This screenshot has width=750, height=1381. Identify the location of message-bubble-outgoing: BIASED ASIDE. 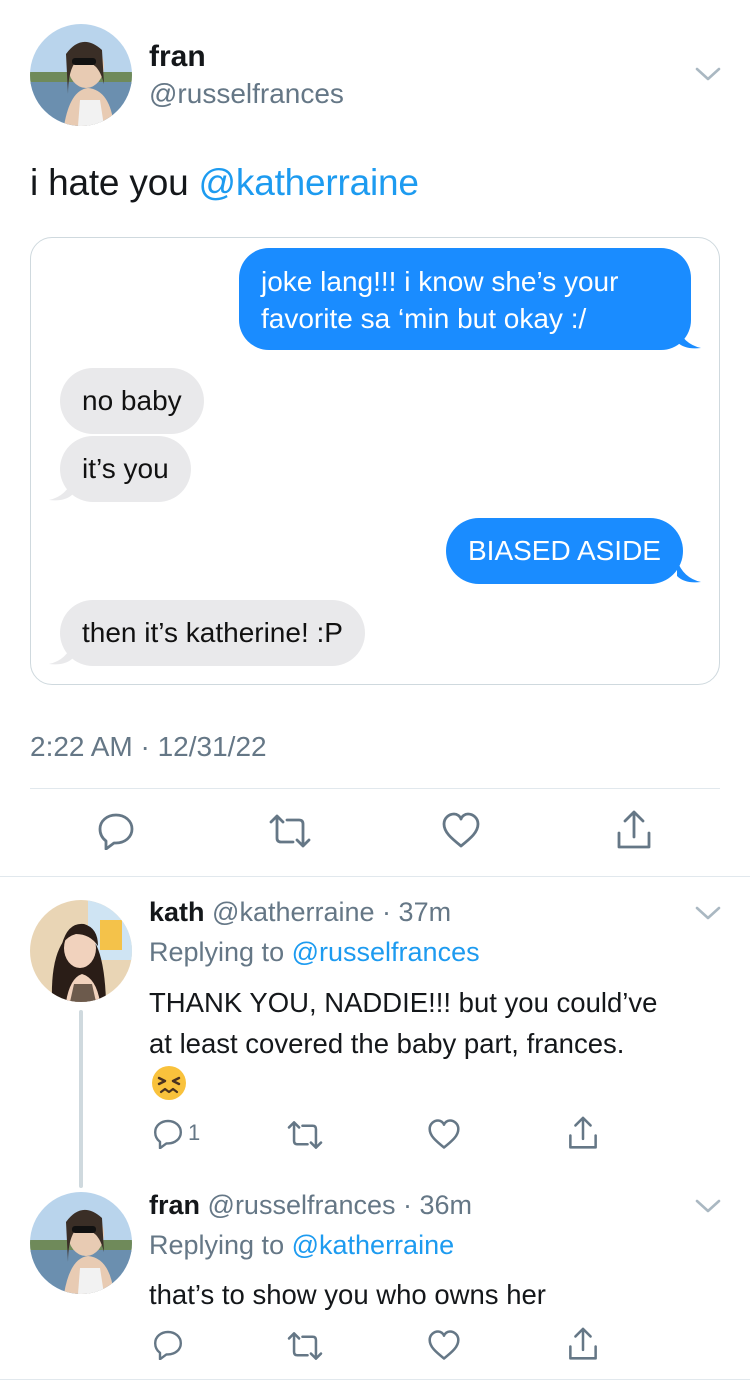
(564, 551).